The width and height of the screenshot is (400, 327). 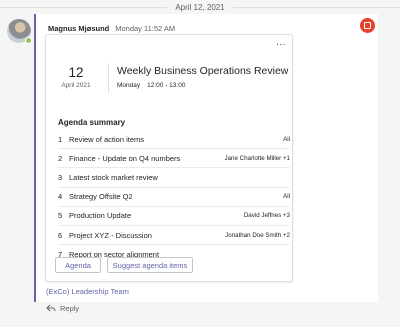 I want to click on card-actions: Agenda Suggest agenda items, so click(x=124, y=265).